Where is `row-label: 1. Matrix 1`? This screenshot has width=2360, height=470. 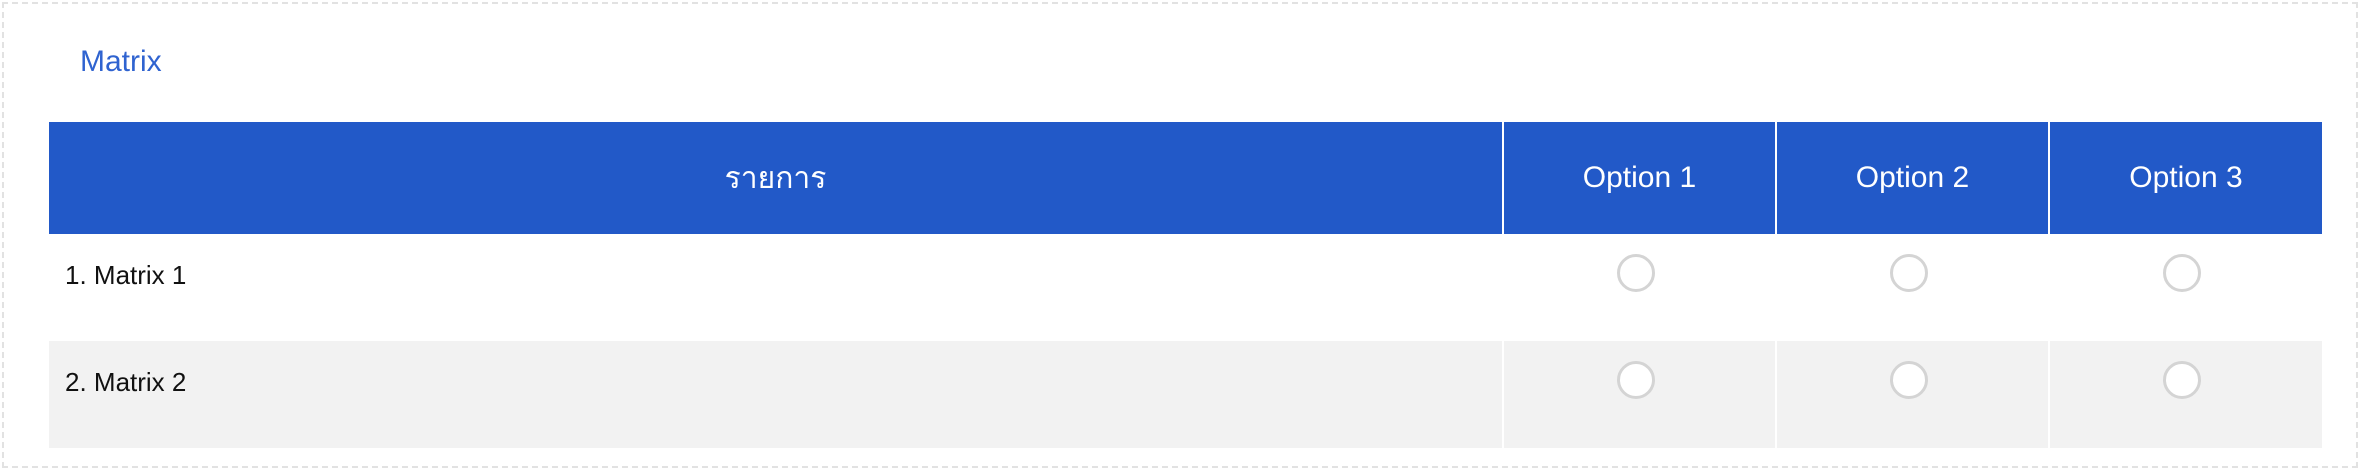 row-label: 1. Matrix 1 is located at coordinates (126, 275).